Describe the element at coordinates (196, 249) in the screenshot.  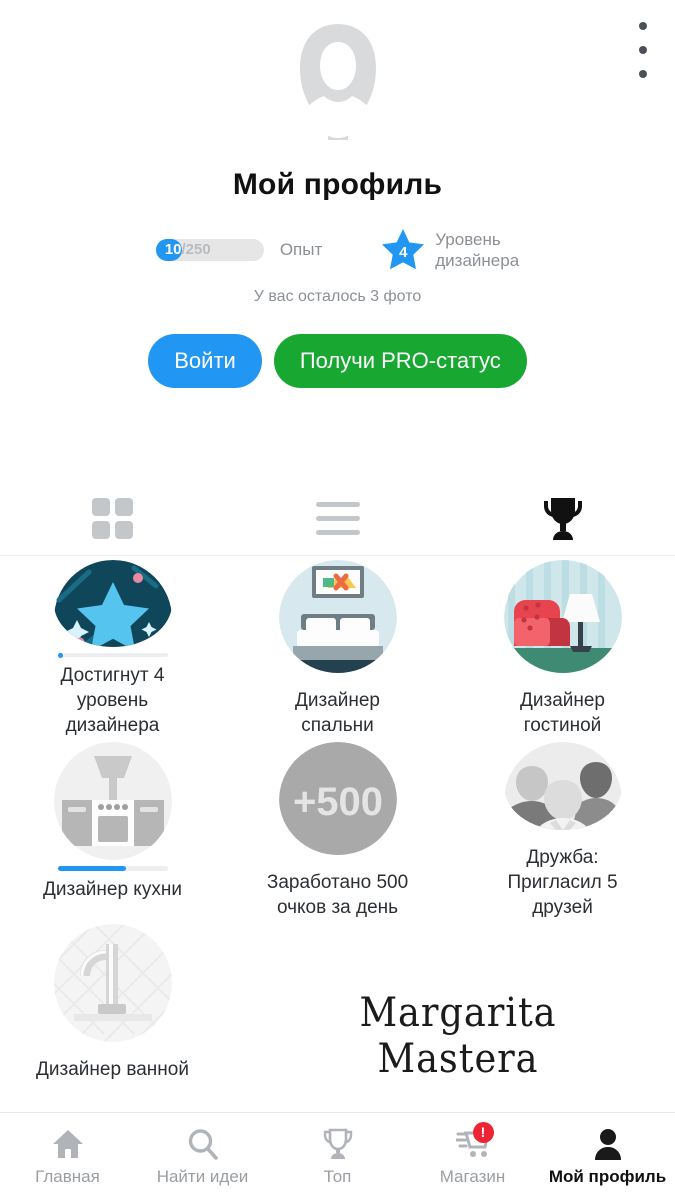
I see `experience-total: /250` at that location.